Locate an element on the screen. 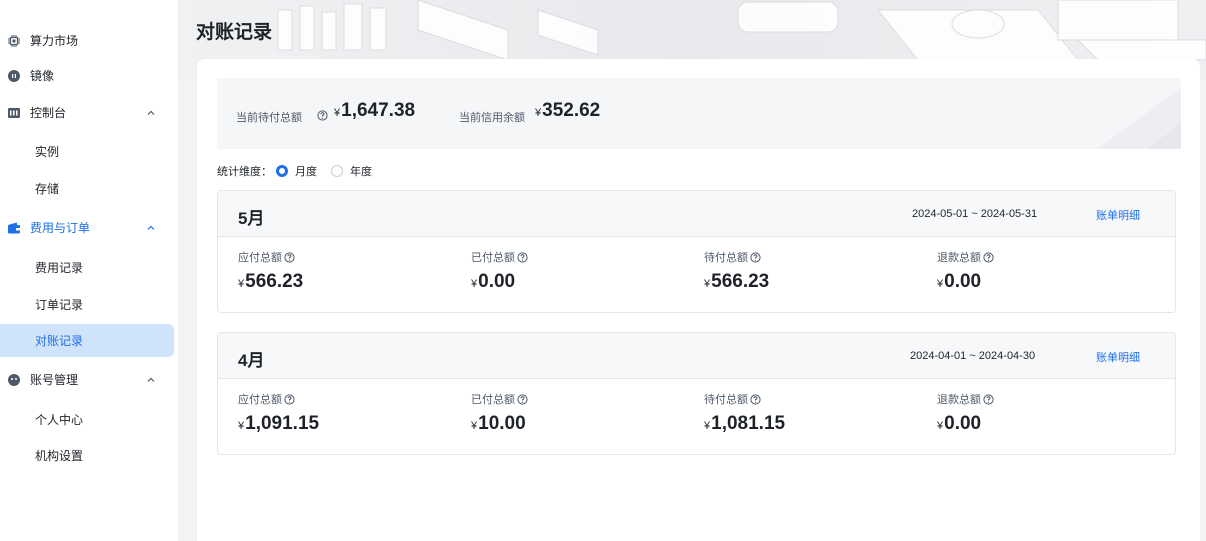  stat-pending: 待付总额 ¥1,081.15 is located at coordinates (744, 413).